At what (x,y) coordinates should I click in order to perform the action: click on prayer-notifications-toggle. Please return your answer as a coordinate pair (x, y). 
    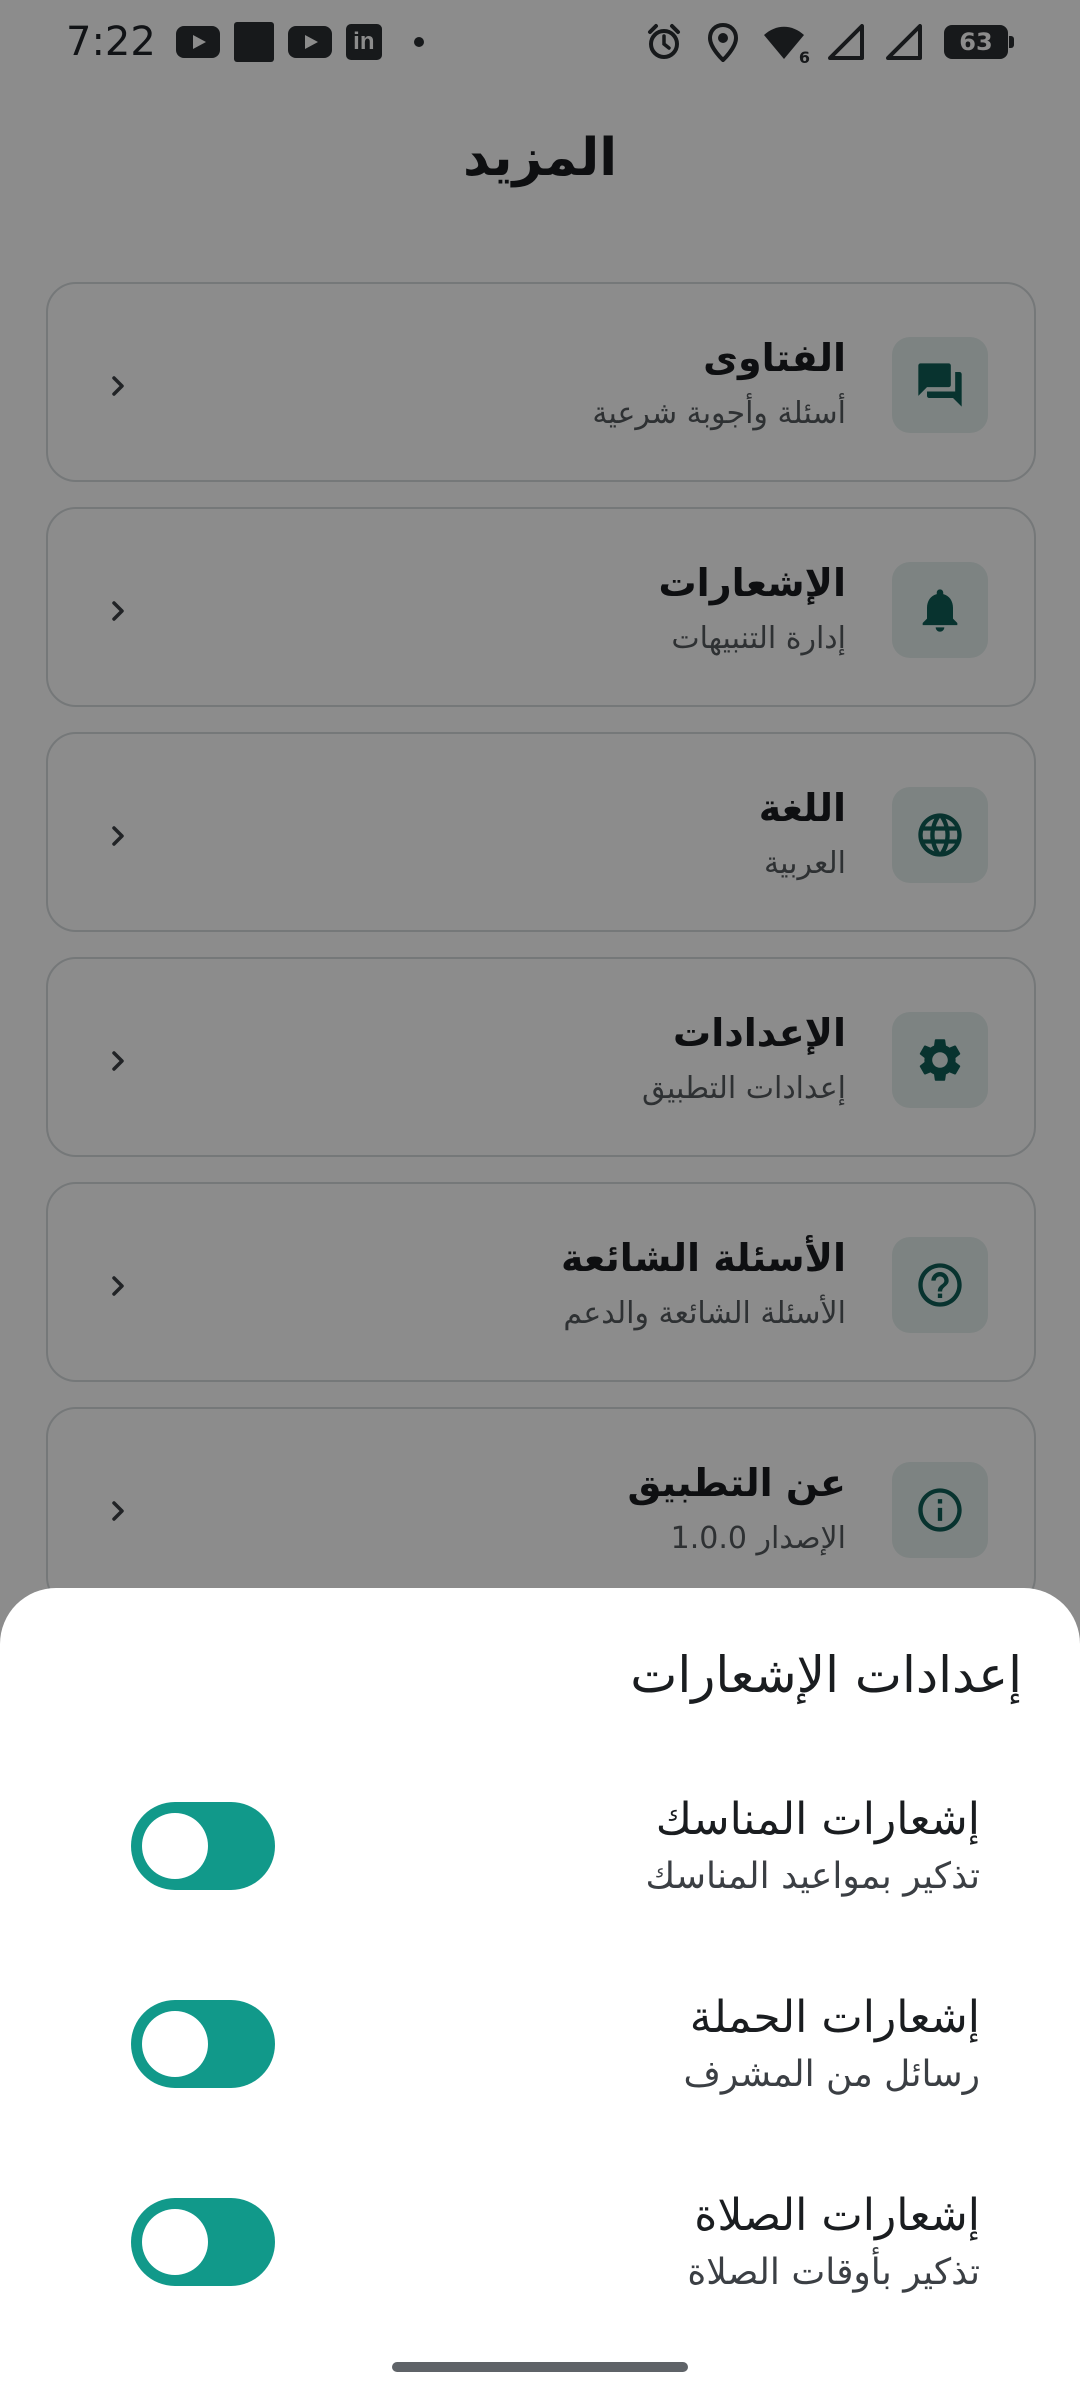
    Looking at the image, I should click on (203, 2242).